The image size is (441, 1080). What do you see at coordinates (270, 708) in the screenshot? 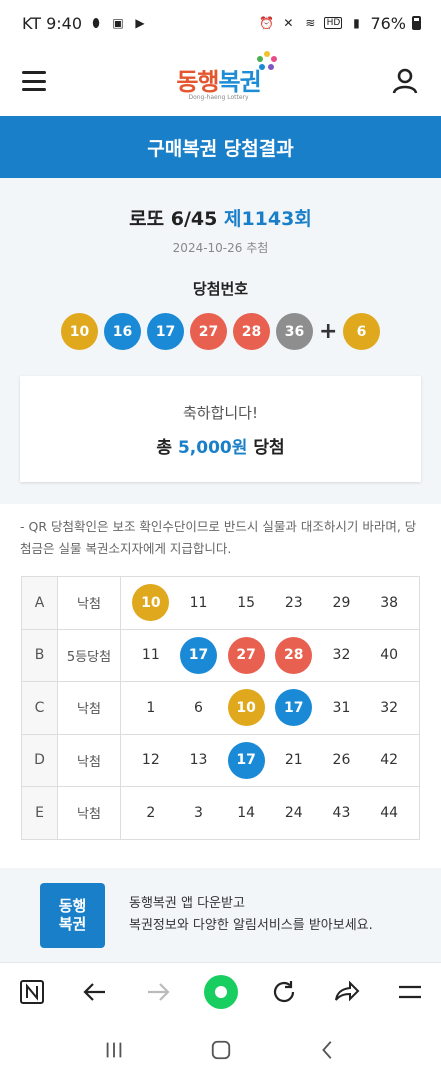
I see `row-numbers: 1 6 10 17 31 32` at bounding box center [270, 708].